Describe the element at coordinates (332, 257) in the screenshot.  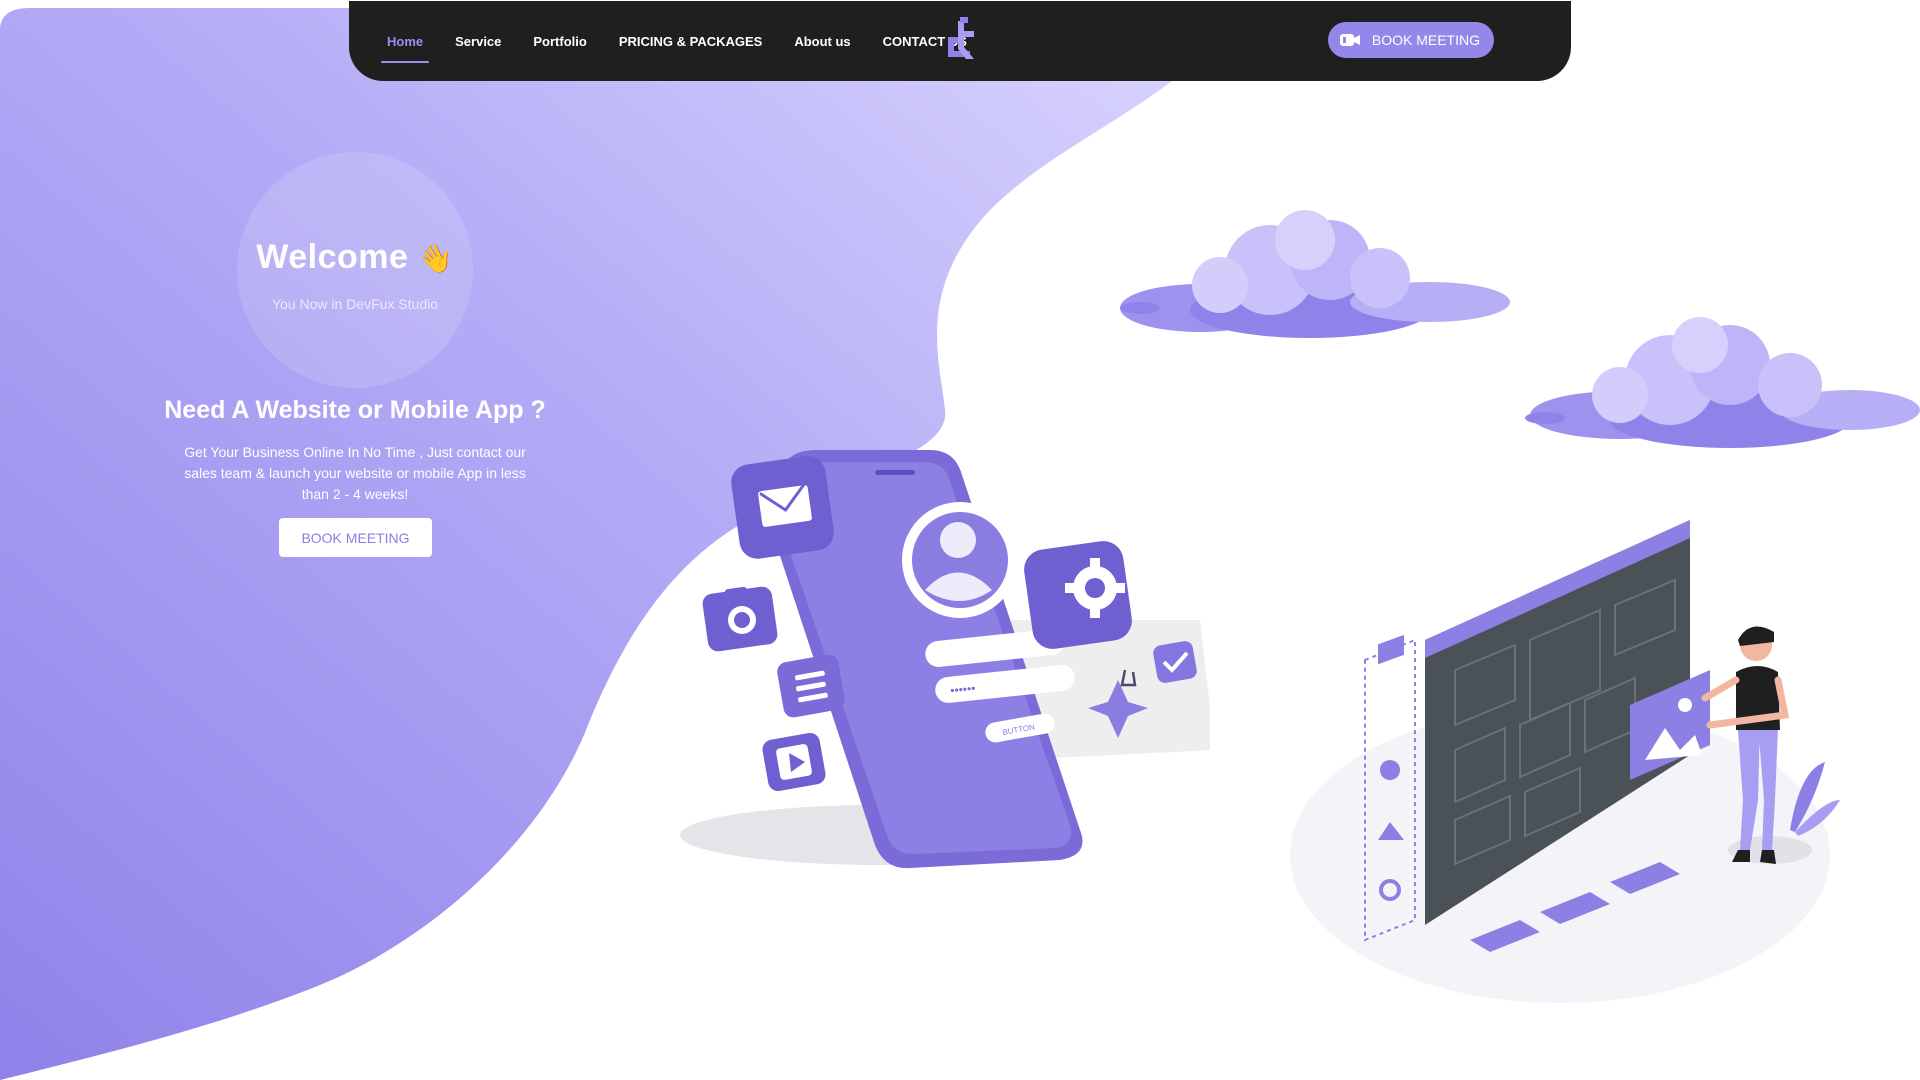
I see `welcome-text: Welcome` at that location.